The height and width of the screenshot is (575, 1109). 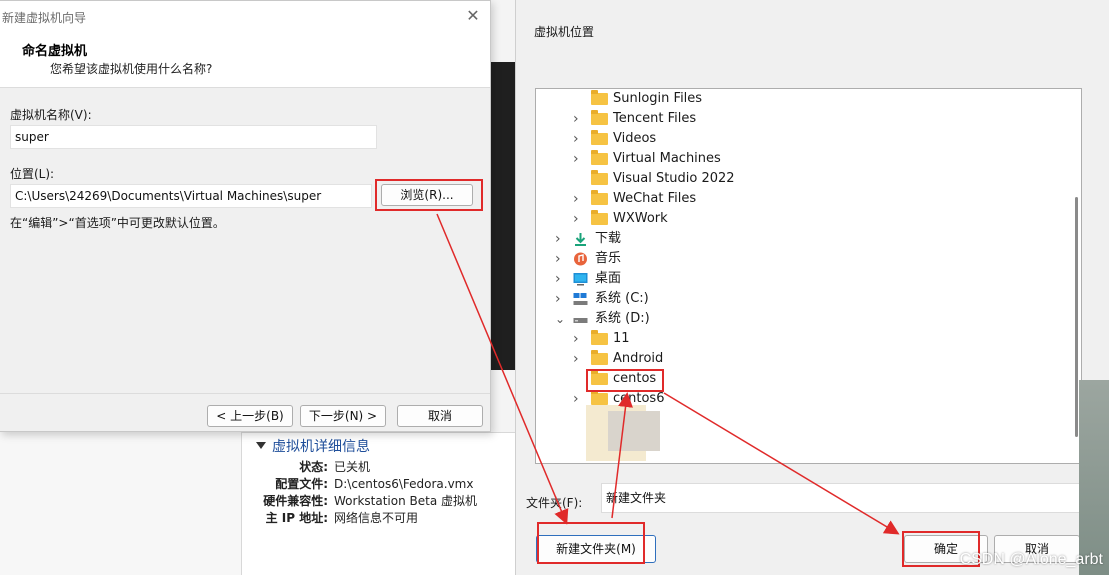 I want to click on next-button: 下一步(N) >, so click(x=343, y=416).